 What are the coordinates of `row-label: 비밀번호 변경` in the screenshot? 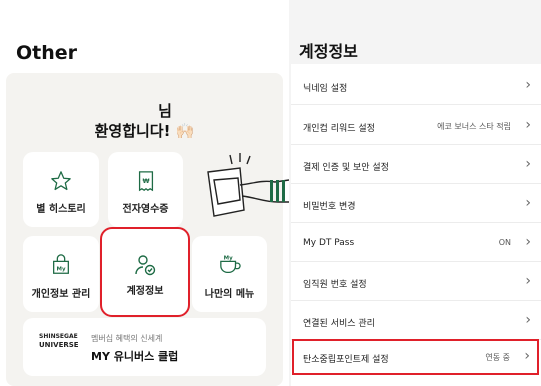 It's located at (329, 207).